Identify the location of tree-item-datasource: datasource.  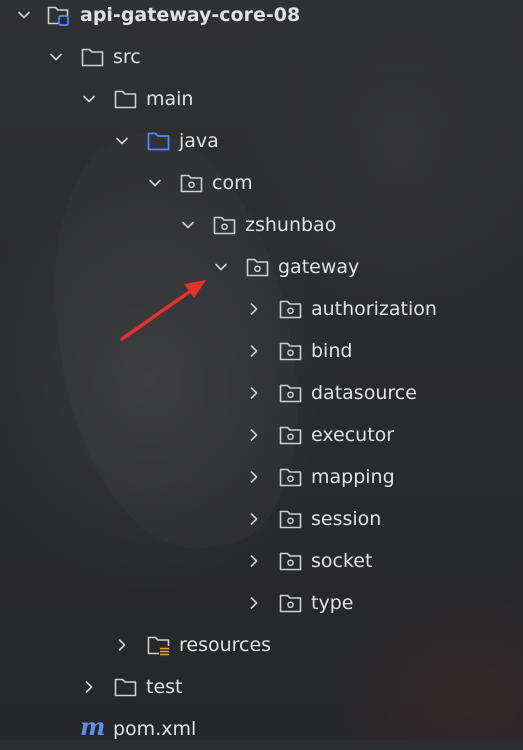
(261, 393).